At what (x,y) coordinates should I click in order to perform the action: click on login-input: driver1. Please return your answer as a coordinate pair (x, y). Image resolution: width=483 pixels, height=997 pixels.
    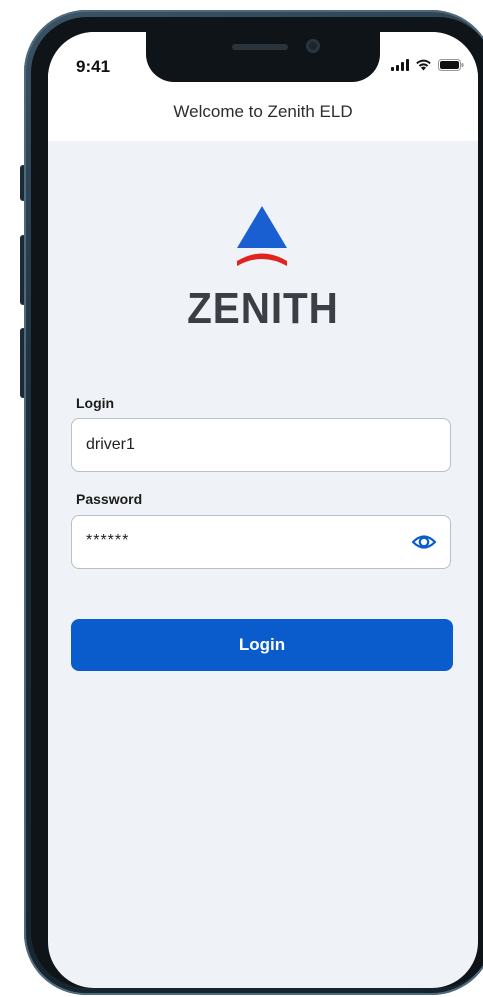
    Looking at the image, I should click on (261, 445).